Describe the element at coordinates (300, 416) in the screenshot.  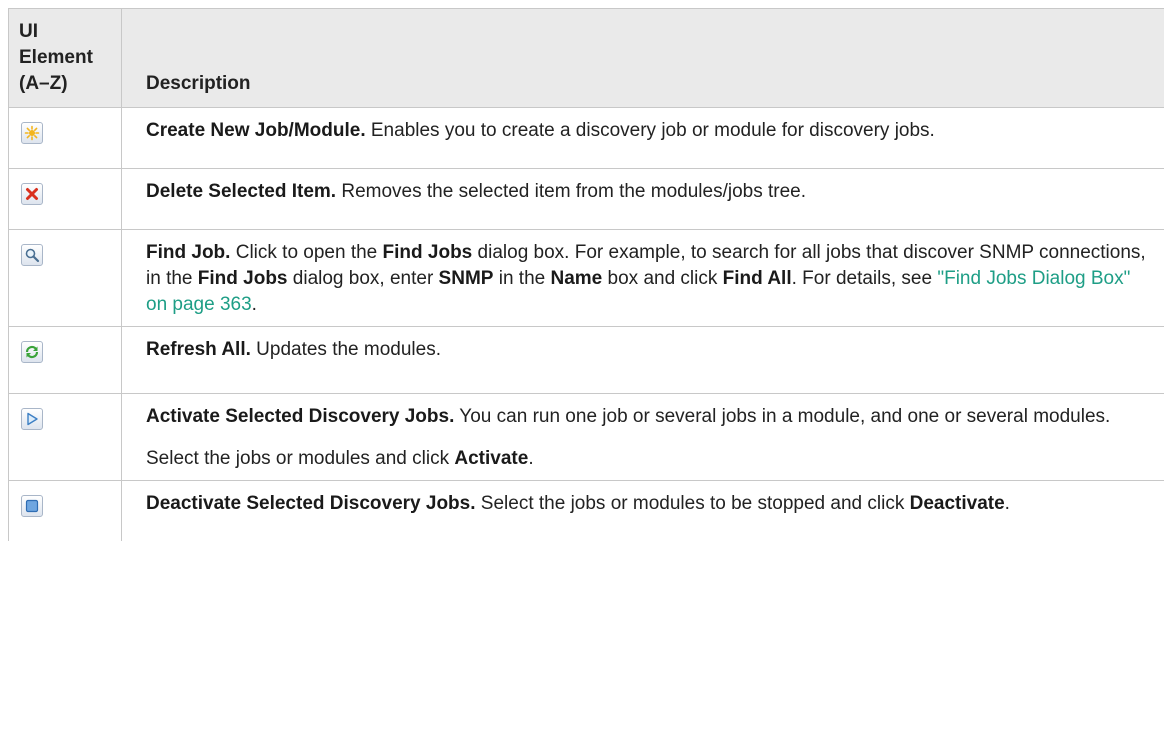
I see `item-title: Activate Selected Discovery Jobs.` at that location.